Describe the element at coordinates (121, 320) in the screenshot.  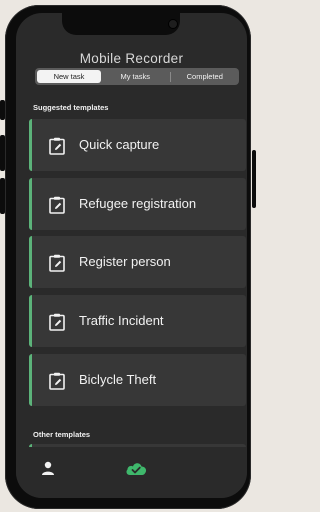
I see `template-label: Traffic Incident` at that location.